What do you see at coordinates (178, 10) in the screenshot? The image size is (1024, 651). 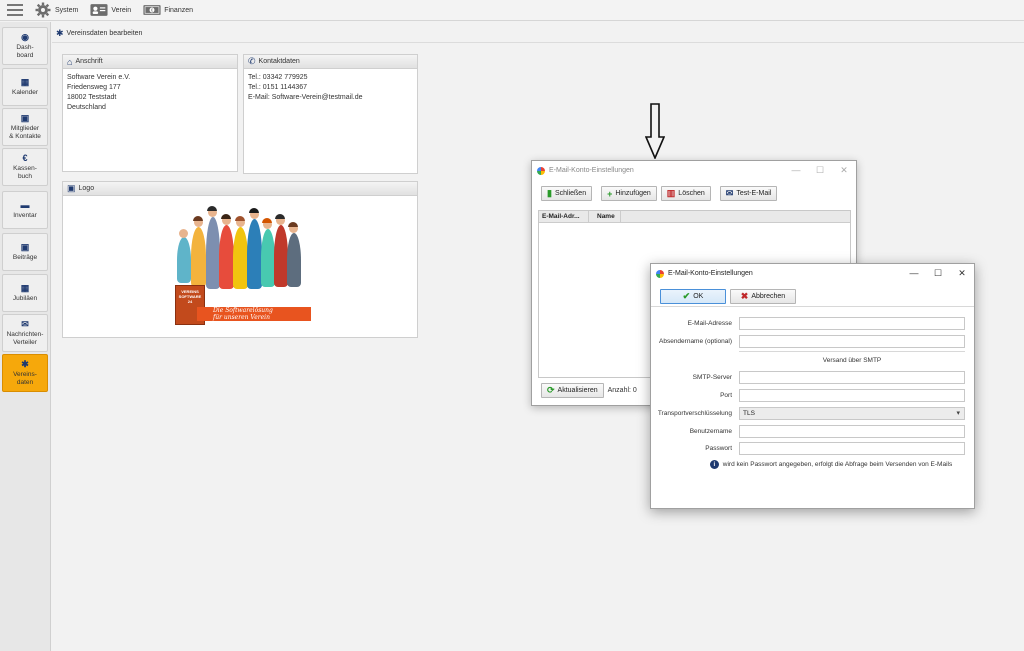 I see `menu-finanzen-label: Finanzen` at bounding box center [178, 10].